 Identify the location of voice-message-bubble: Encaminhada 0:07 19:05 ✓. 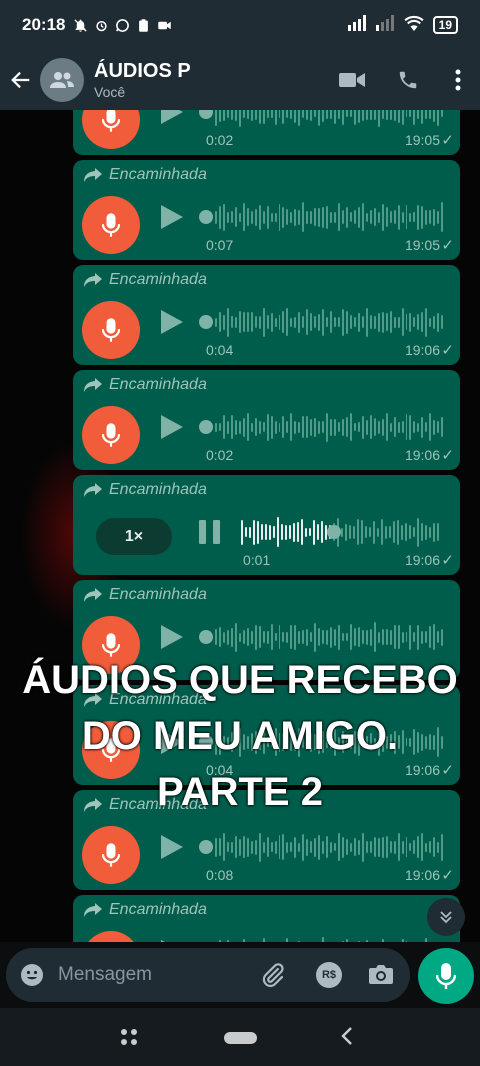
(266, 210).